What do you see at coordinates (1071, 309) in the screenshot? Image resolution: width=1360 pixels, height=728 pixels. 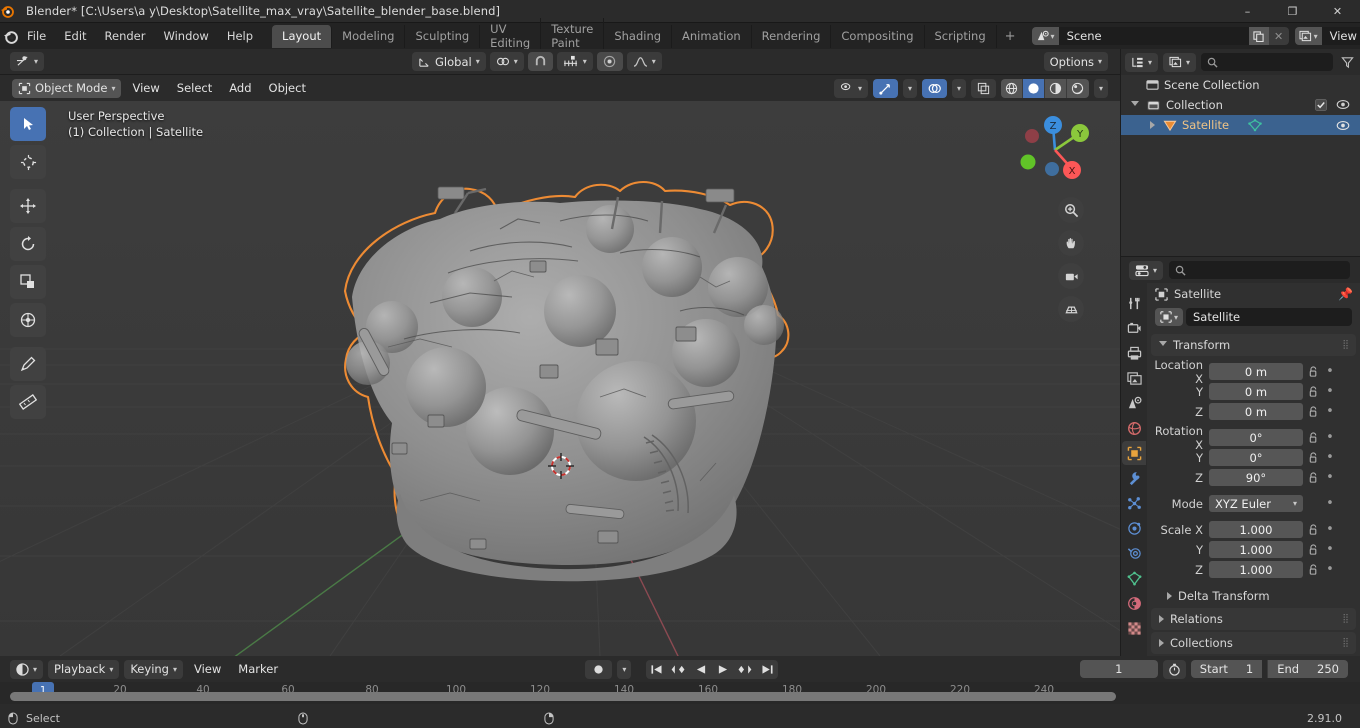 I see `ortho-persp-icon` at bounding box center [1071, 309].